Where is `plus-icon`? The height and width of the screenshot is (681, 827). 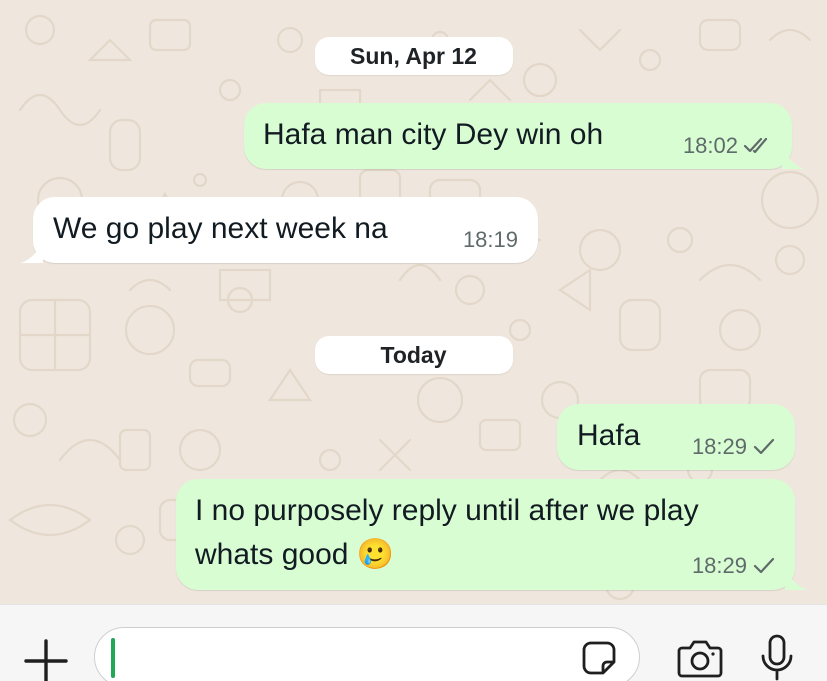
plus-icon is located at coordinates (46, 660).